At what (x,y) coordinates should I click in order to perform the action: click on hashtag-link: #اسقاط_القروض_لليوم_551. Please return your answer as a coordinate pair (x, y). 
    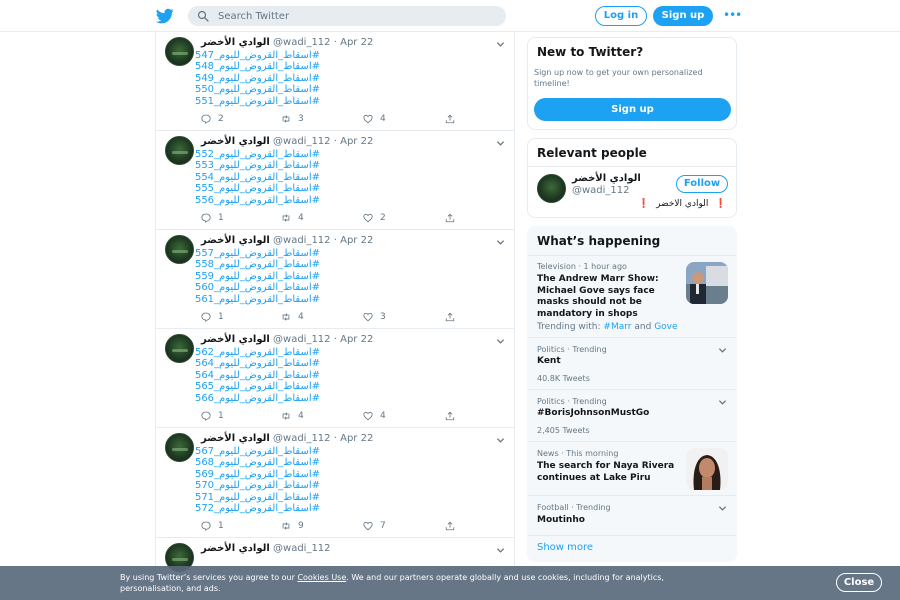
    Looking at the image, I should click on (257, 101).